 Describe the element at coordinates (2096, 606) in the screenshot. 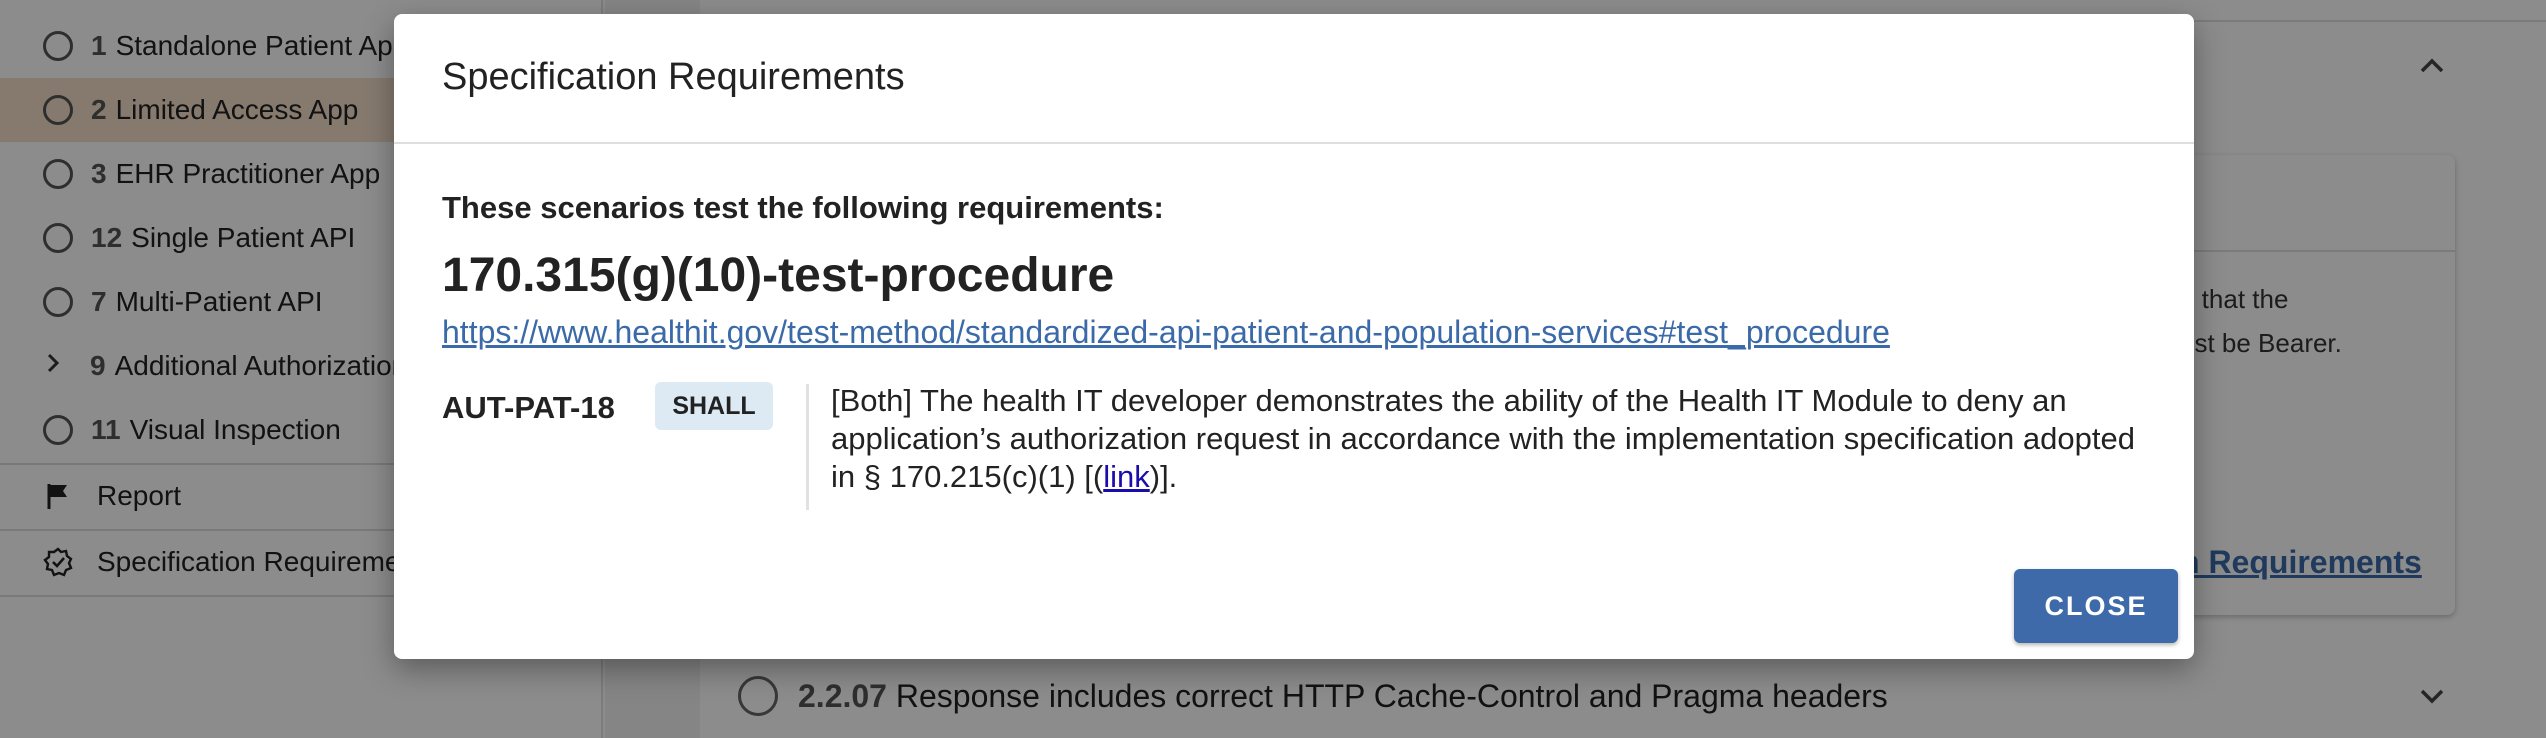

I see `close-button: CLOSE` at that location.